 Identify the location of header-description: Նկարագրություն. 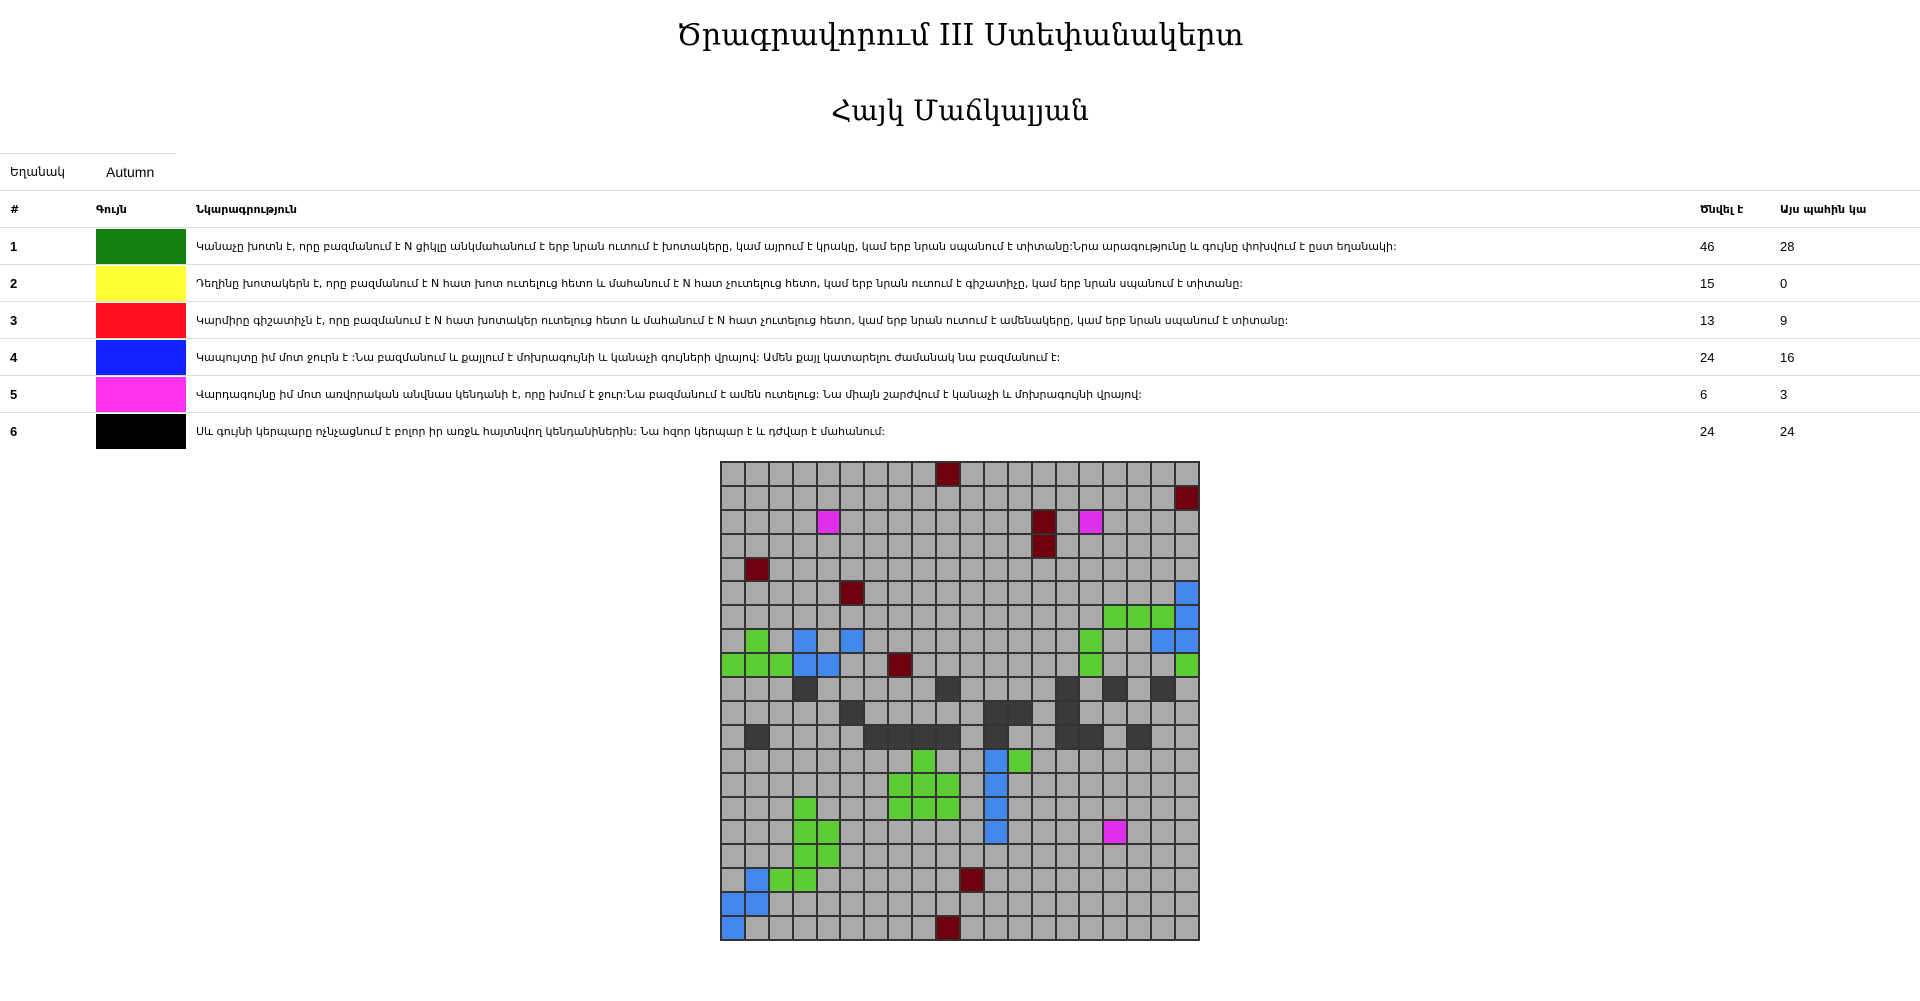
(943, 209).